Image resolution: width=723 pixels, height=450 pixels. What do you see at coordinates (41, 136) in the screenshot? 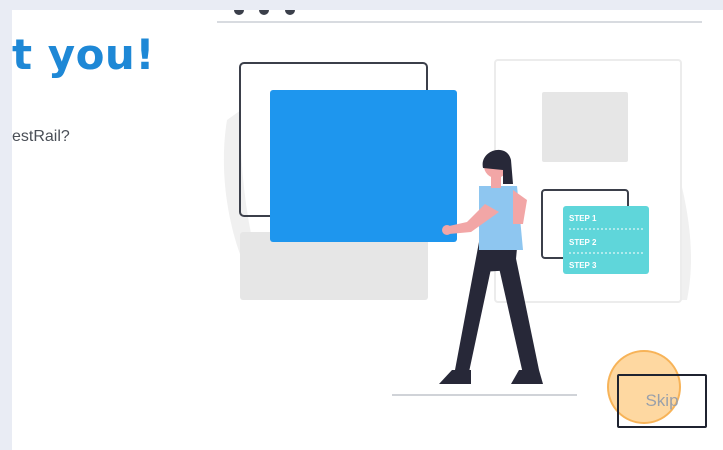
I see `onboarding-question: estRail?` at bounding box center [41, 136].